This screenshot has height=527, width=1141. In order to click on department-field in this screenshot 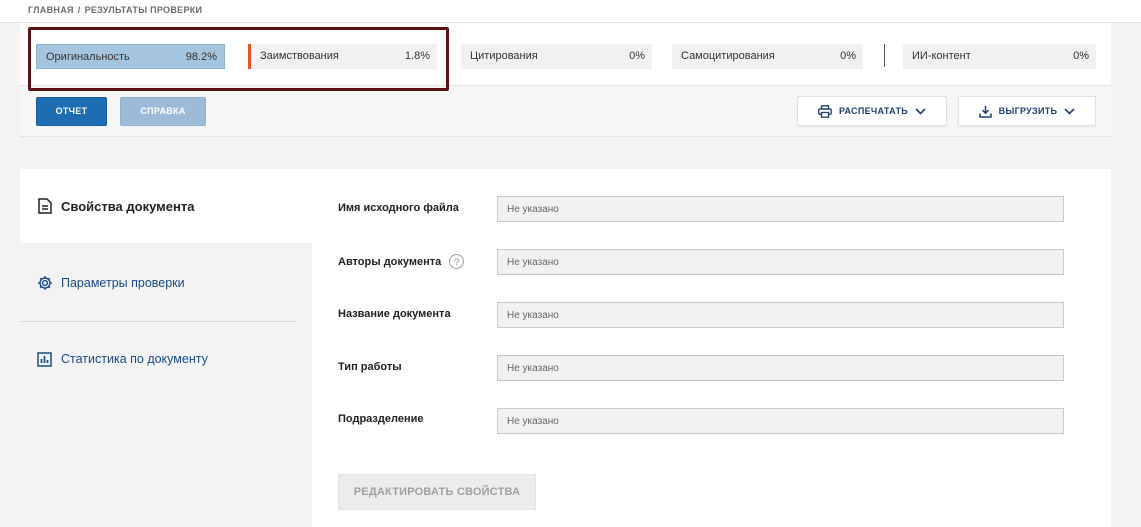, I will do `click(780, 421)`.